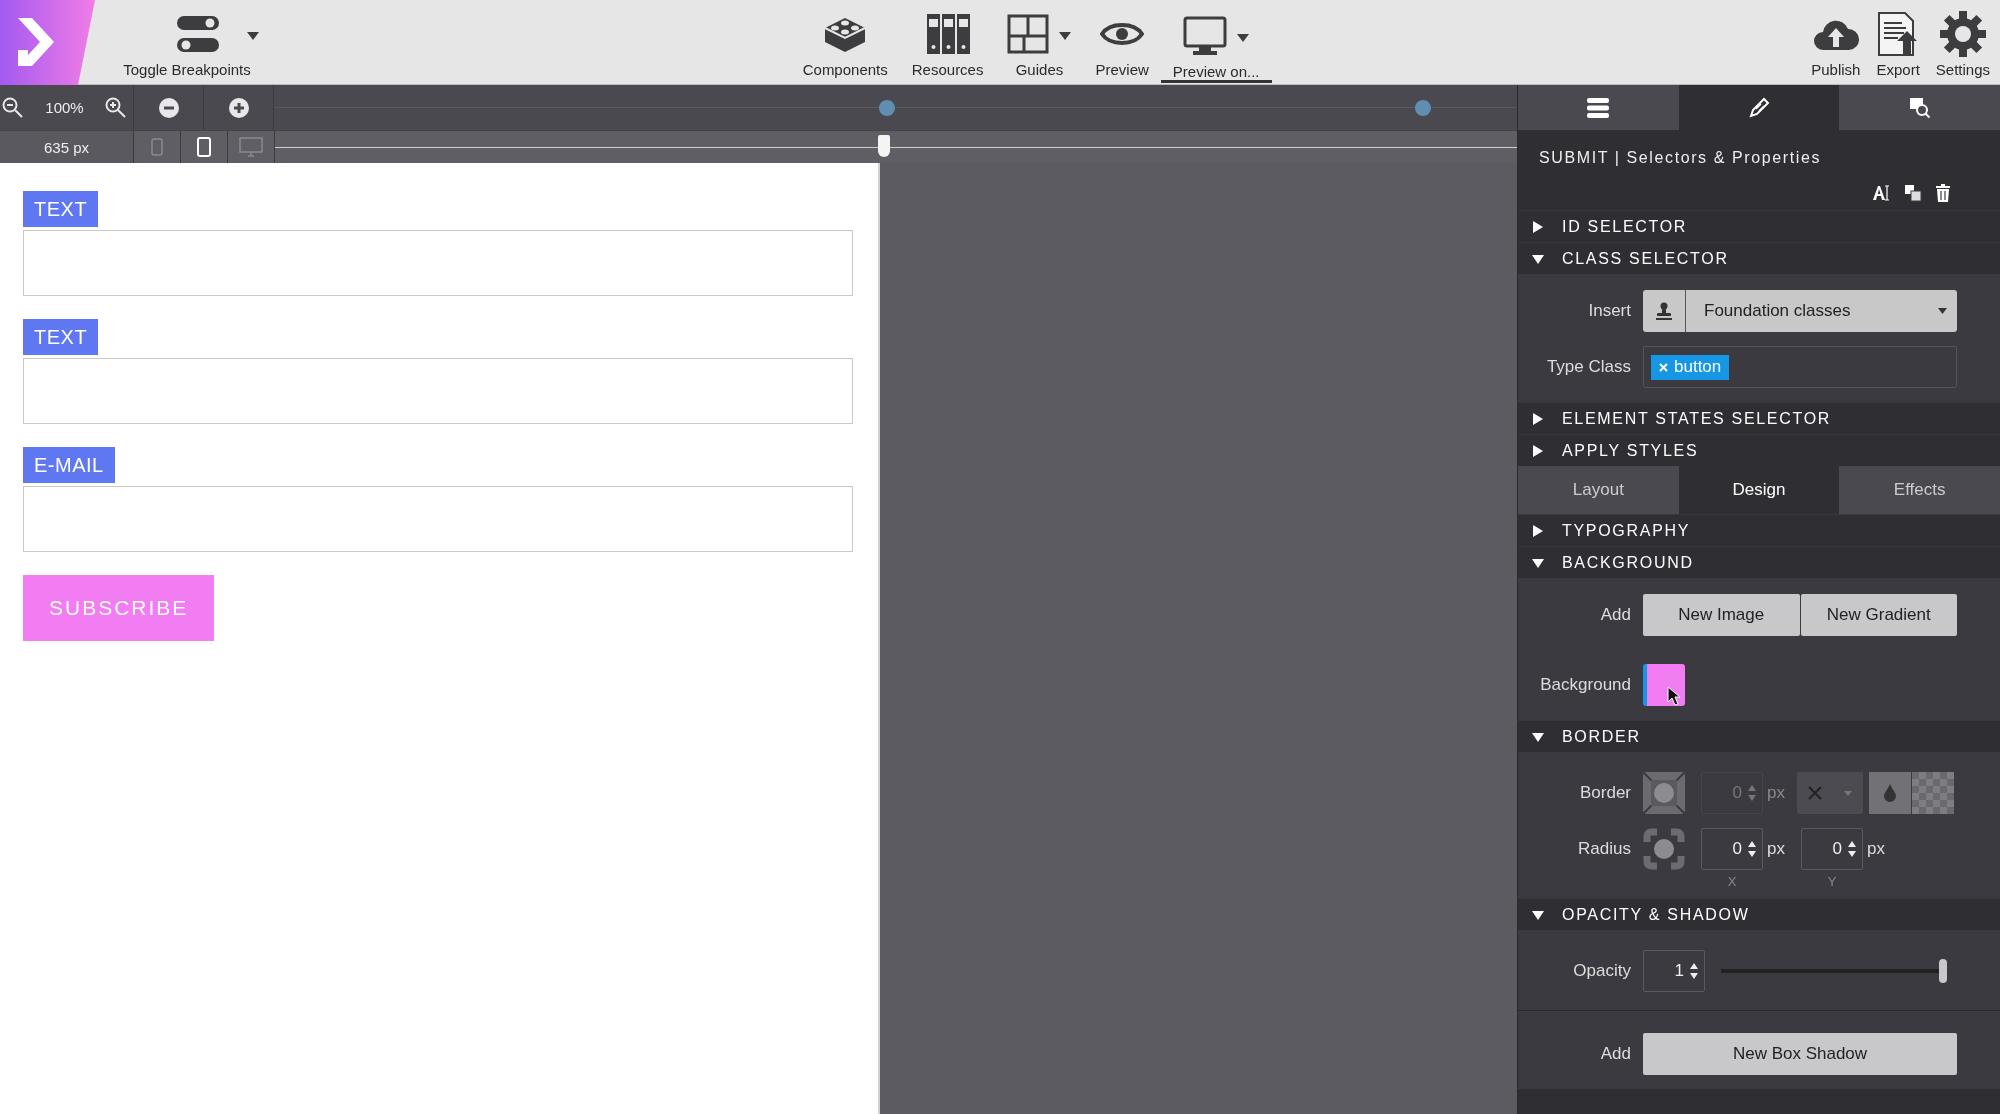 Image resolution: width=2000 pixels, height=1114 pixels. What do you see at coordinates (1919, 107) in the screenshot?
I see `search-icon` at bounding box center [1919, 107].